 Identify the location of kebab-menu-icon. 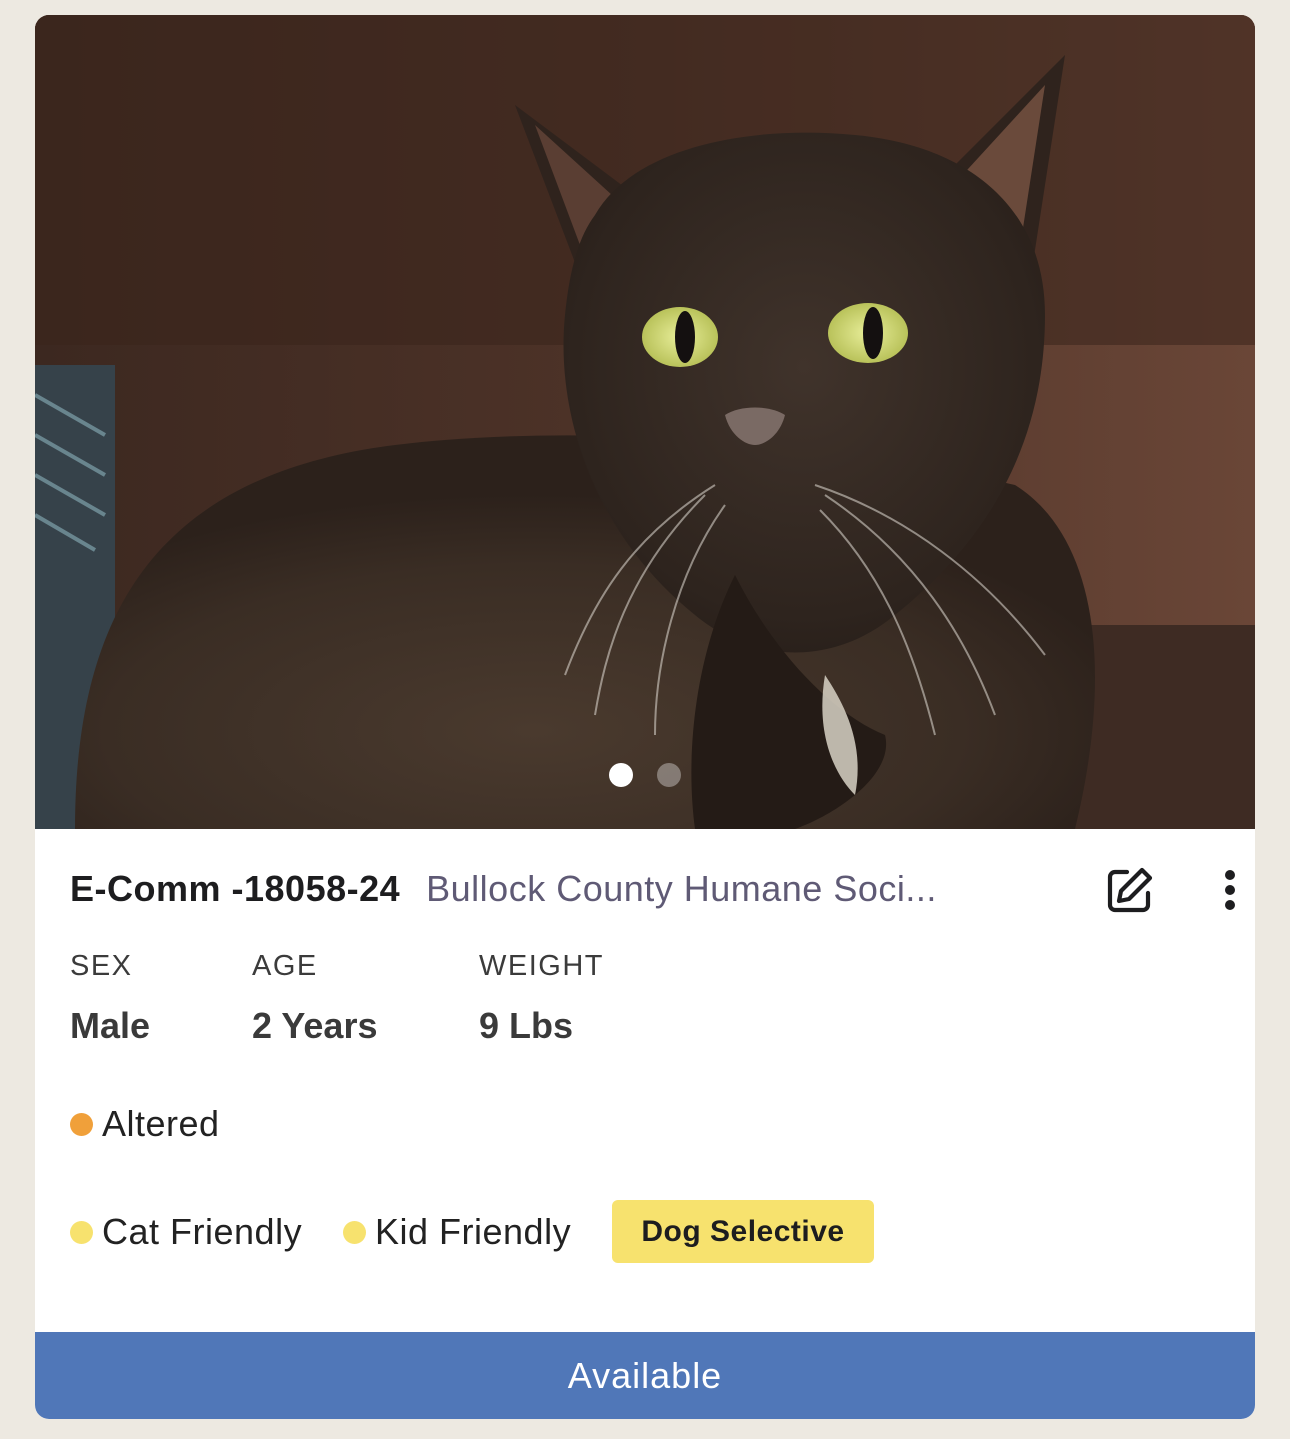
(1230, 890).